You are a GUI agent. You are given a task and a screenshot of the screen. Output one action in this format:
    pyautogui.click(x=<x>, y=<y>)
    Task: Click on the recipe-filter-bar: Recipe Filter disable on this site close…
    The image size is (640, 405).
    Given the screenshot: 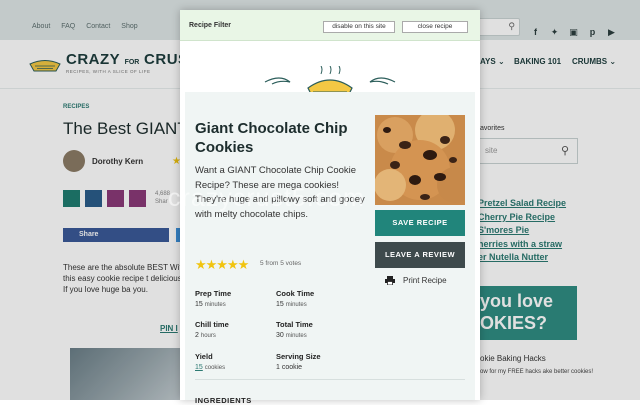 What is the action you would take?
    pyautogui.click(x=330, y=25)
    